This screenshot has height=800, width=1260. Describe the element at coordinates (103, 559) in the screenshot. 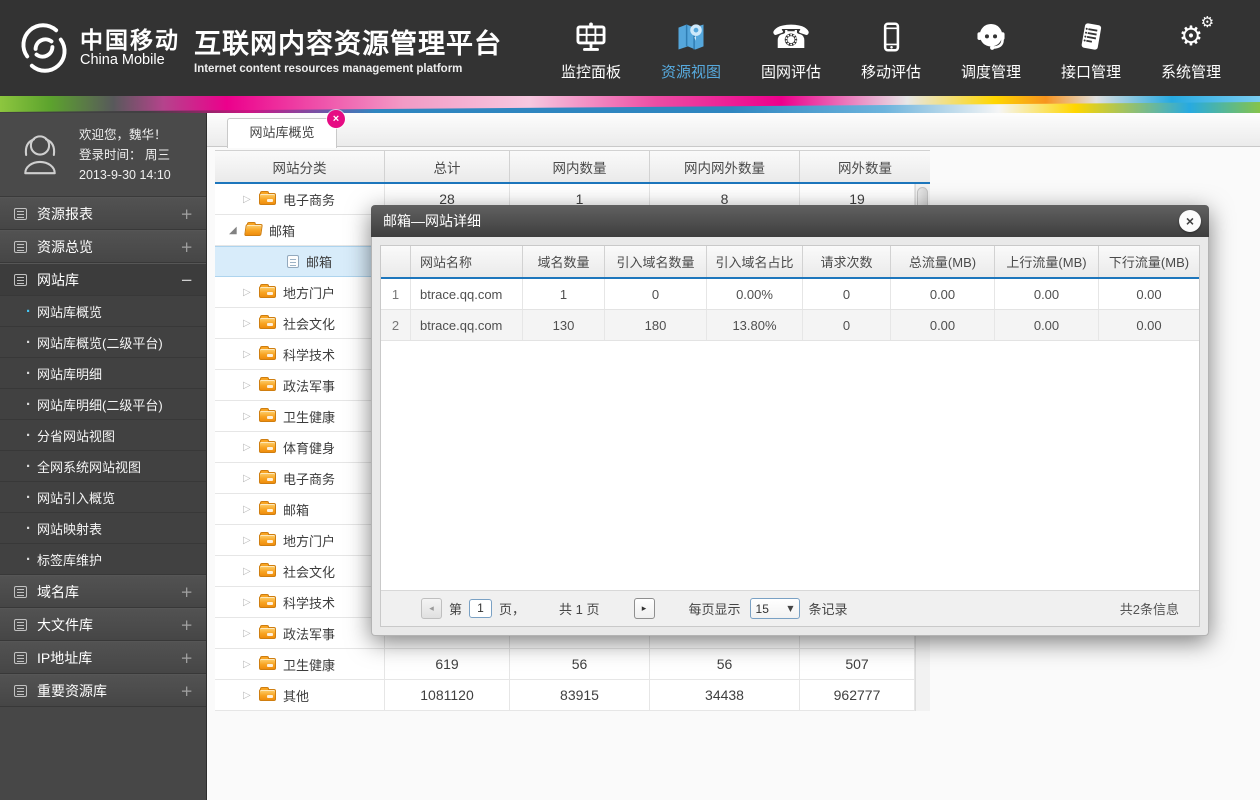

I see `sidebar-item-tag-maintenance: · 标签库维护` at that location.